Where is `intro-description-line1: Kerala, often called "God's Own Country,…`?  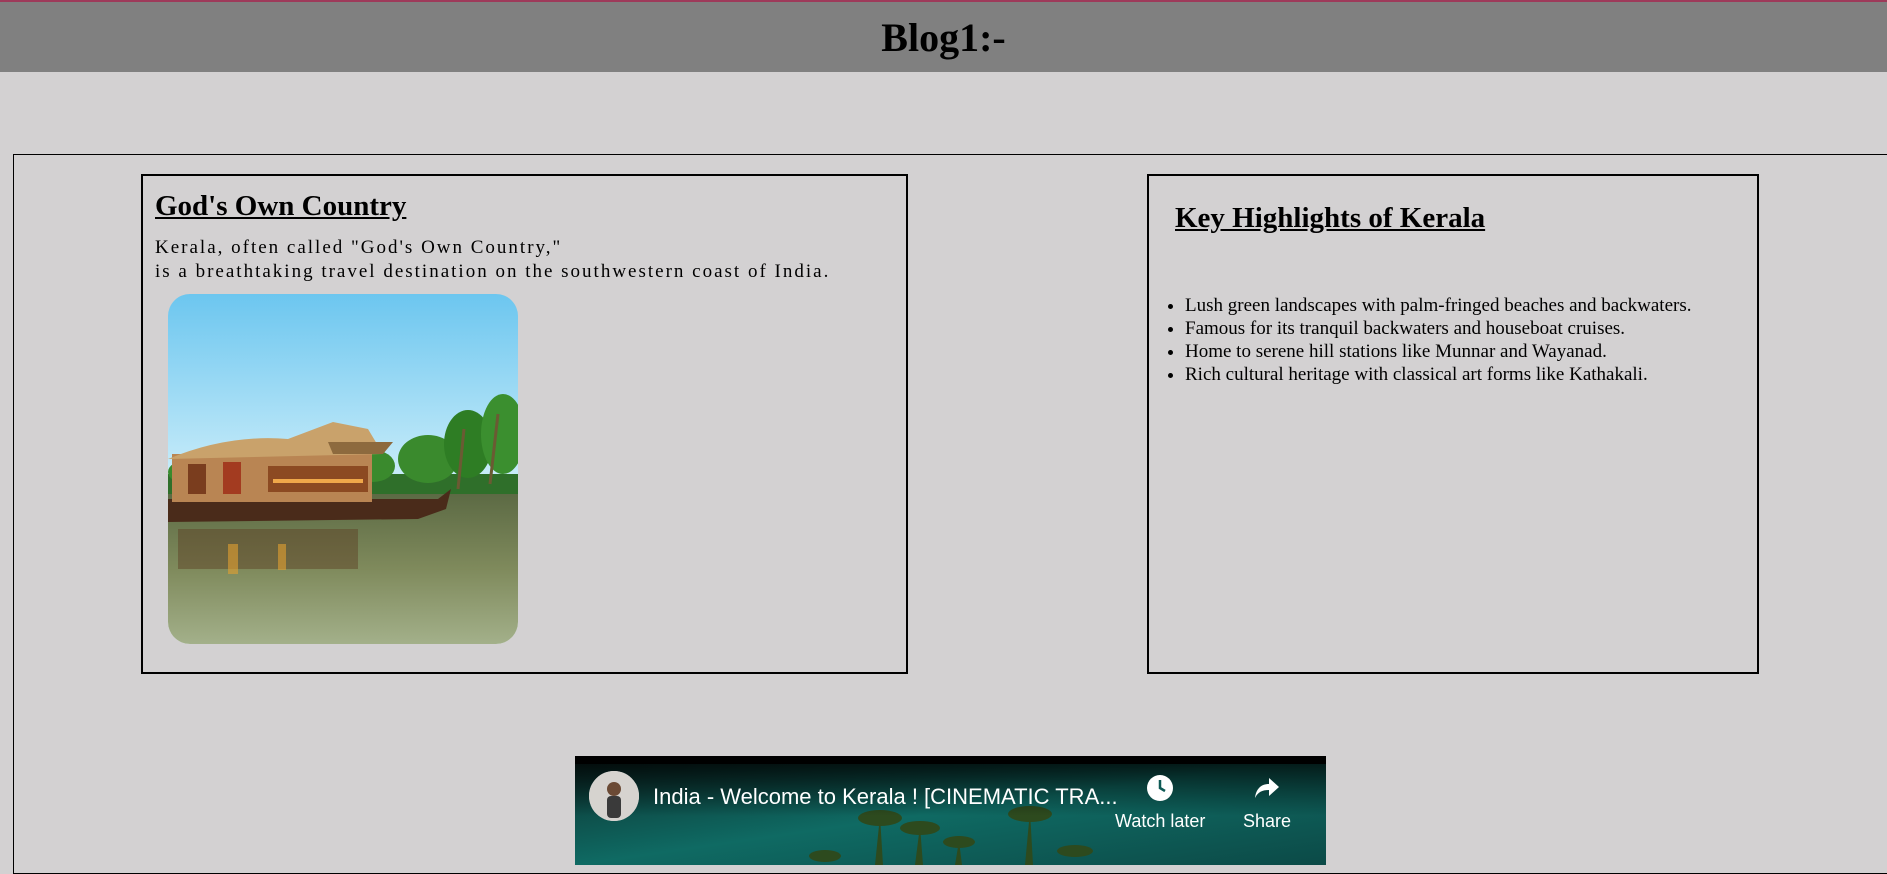 intro-description-line1: Kerala, often called "God's Own Country,… is located at coordinates (359, 247).